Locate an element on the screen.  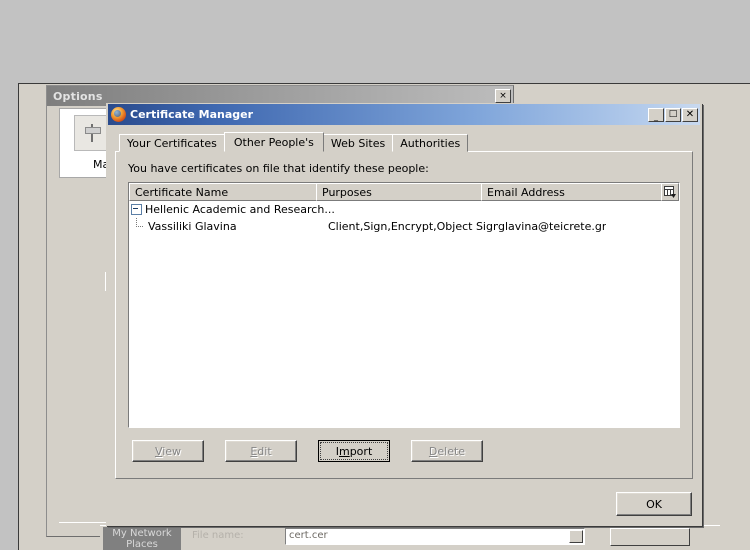
file-dialog-open-button is located at coordinates (650, 537).